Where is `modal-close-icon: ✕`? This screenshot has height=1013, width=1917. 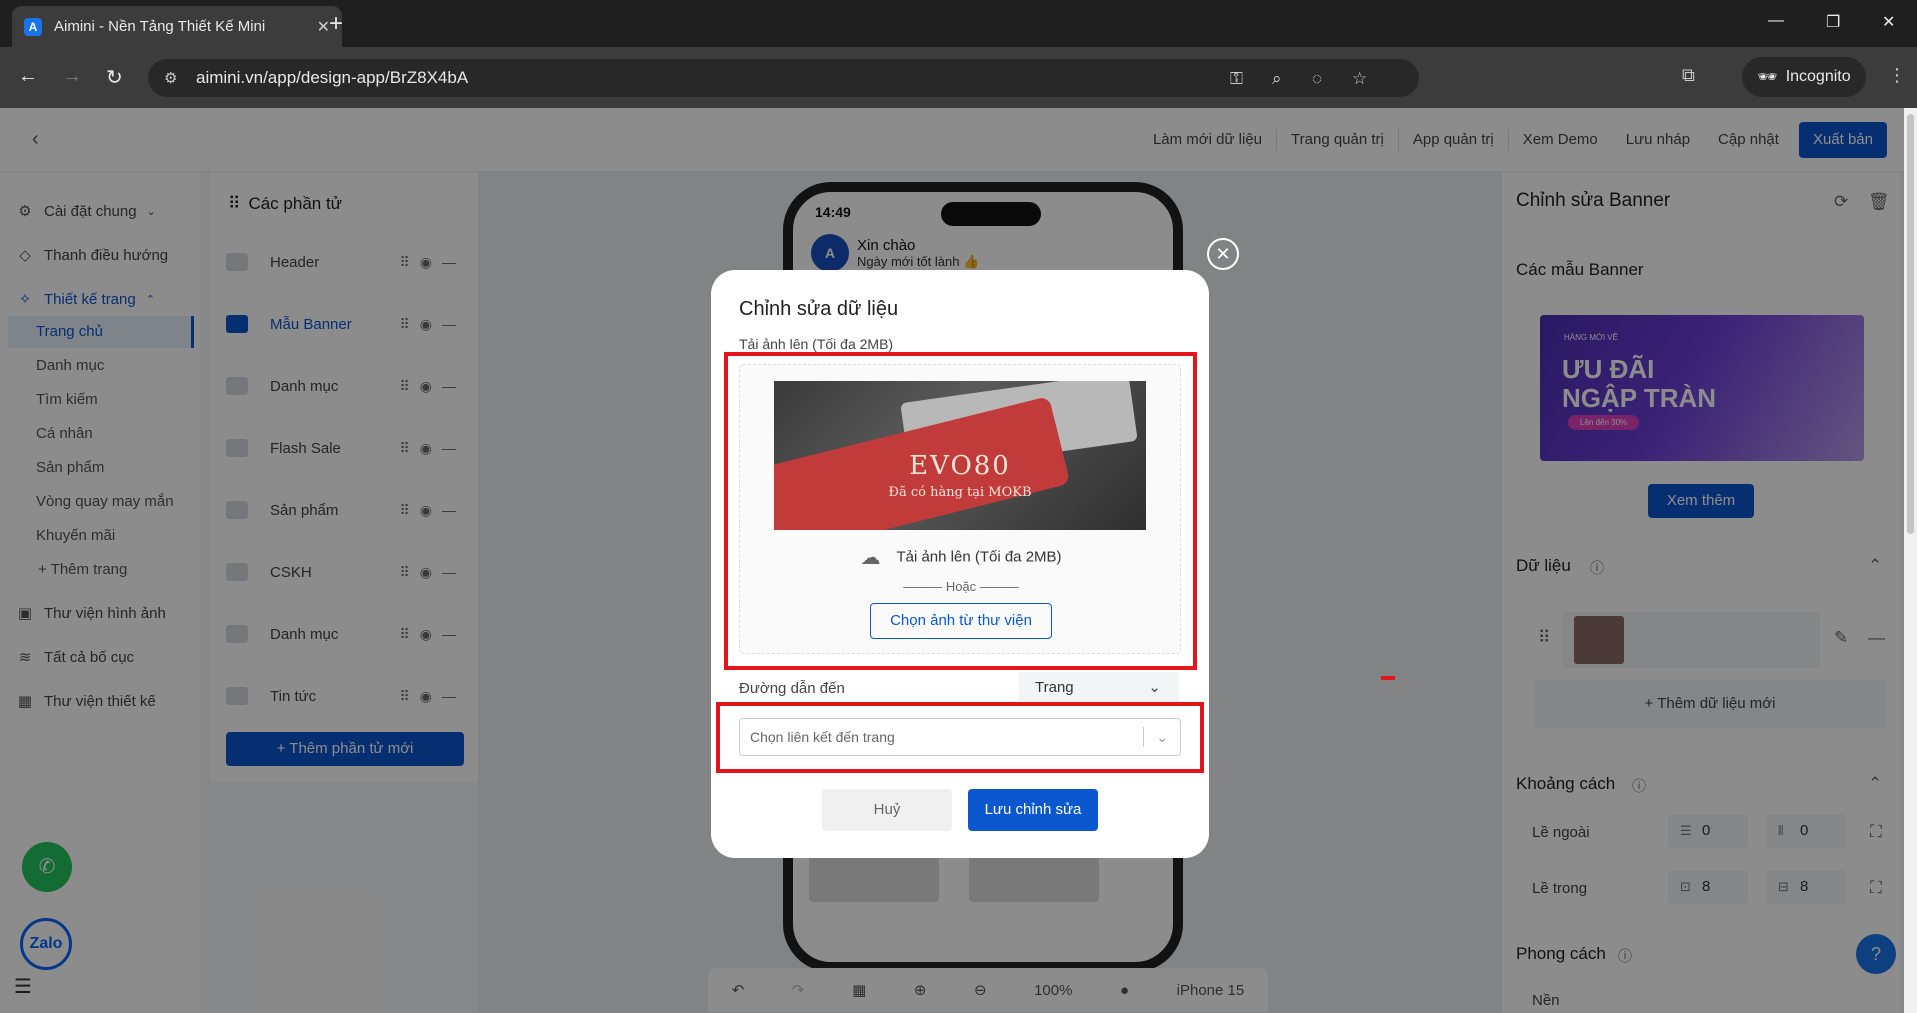
modal-close-icon: ✕ is located at coordinates (1223, 254).